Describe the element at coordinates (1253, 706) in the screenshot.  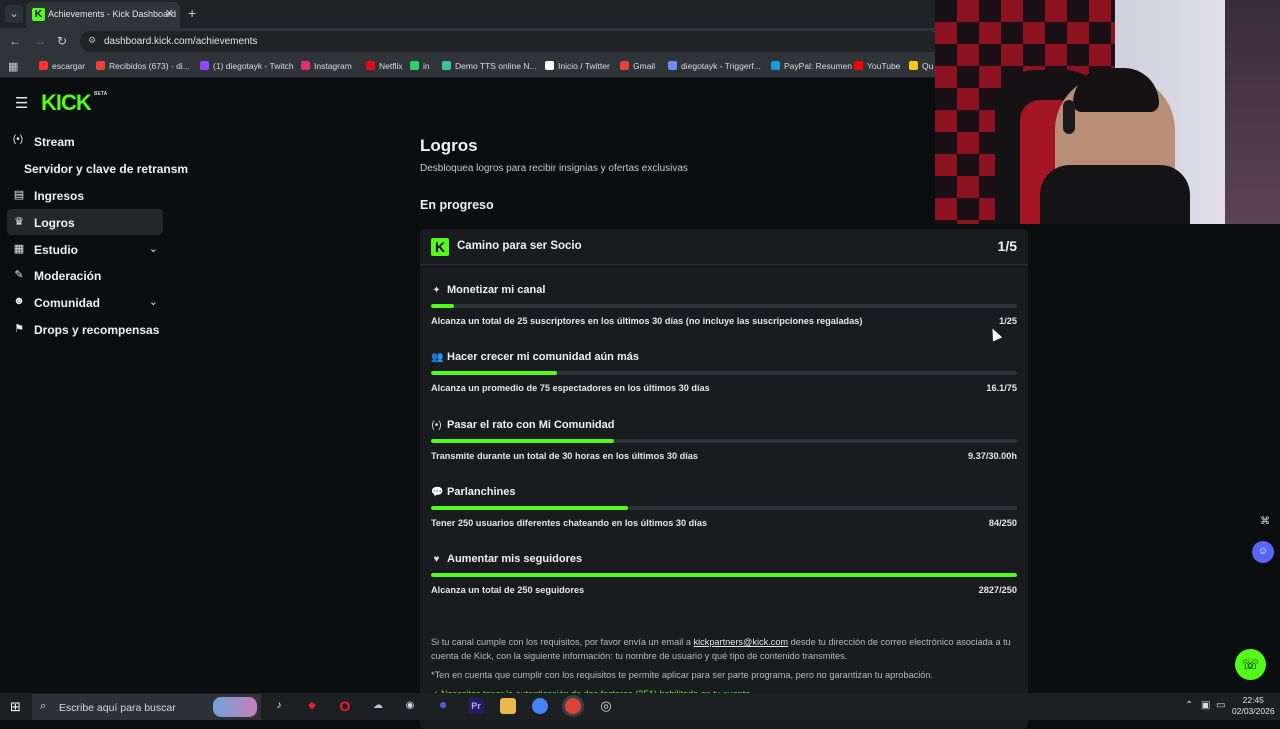
I see `taskbar-clock: 22:45 02/03/2026` at that location.